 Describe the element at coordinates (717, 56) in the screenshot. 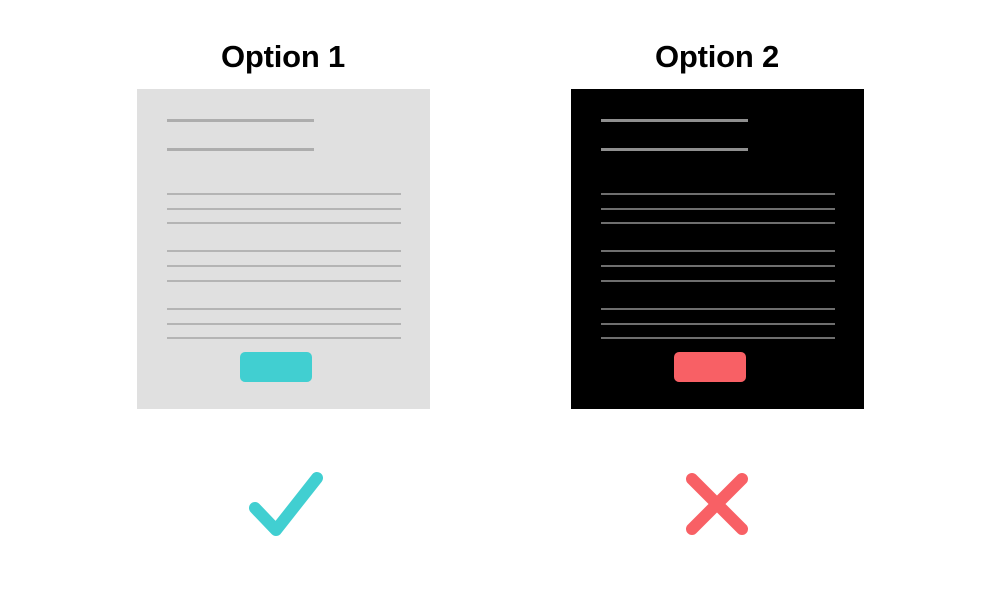

I see `option-2-title: Option 2` at that location.